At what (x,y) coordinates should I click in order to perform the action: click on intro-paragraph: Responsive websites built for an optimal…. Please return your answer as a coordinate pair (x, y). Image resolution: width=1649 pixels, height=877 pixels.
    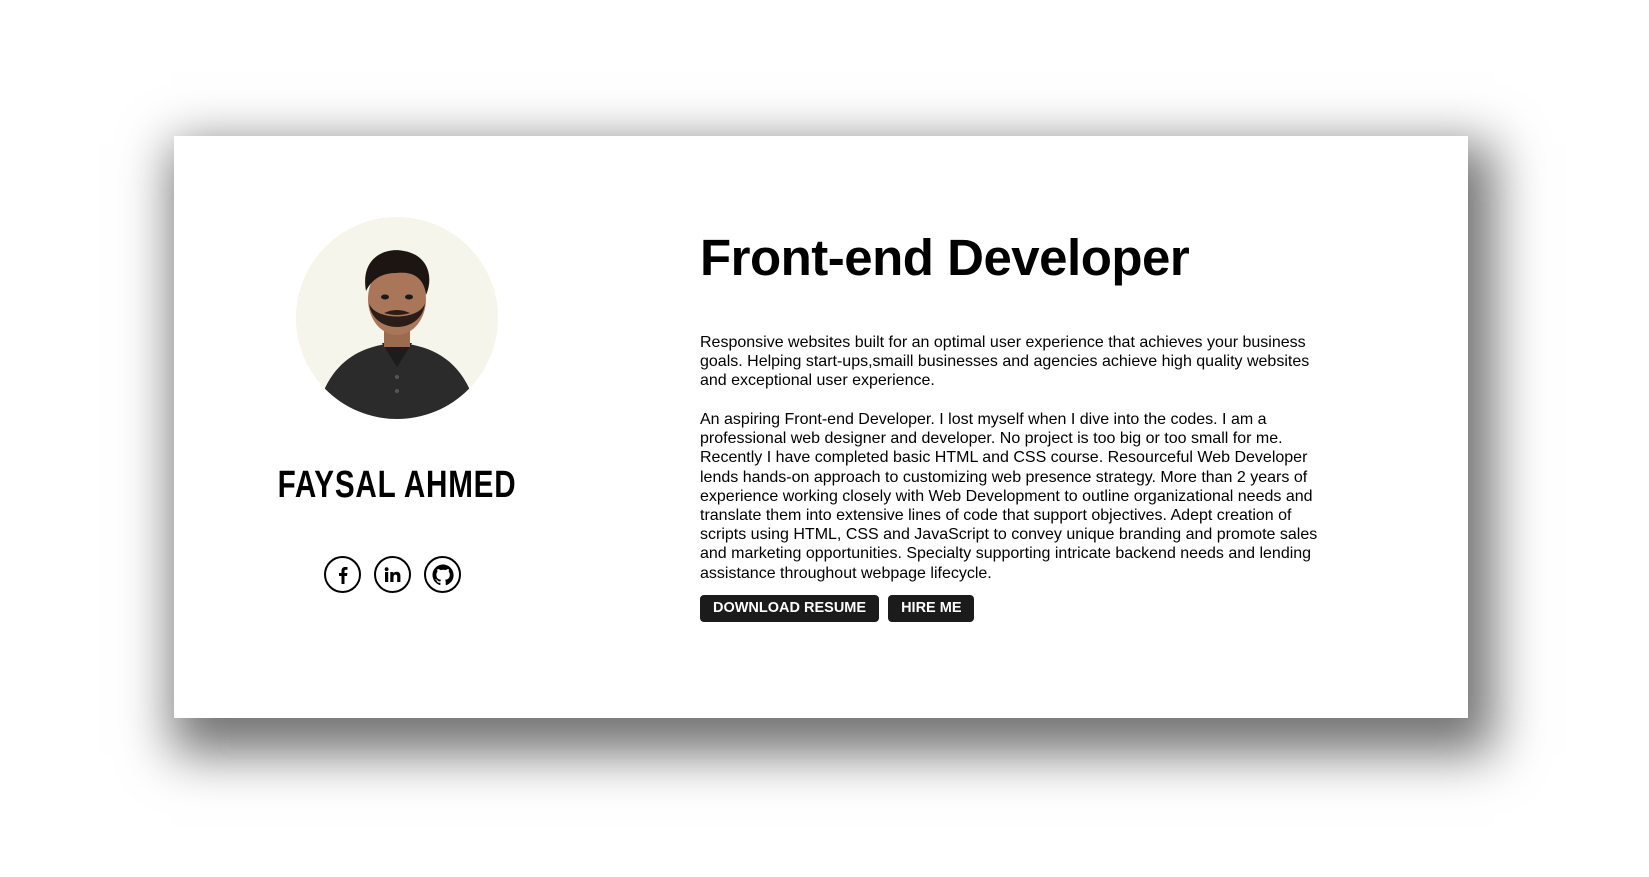
    Looking at the image, I should click on (1005, 362).